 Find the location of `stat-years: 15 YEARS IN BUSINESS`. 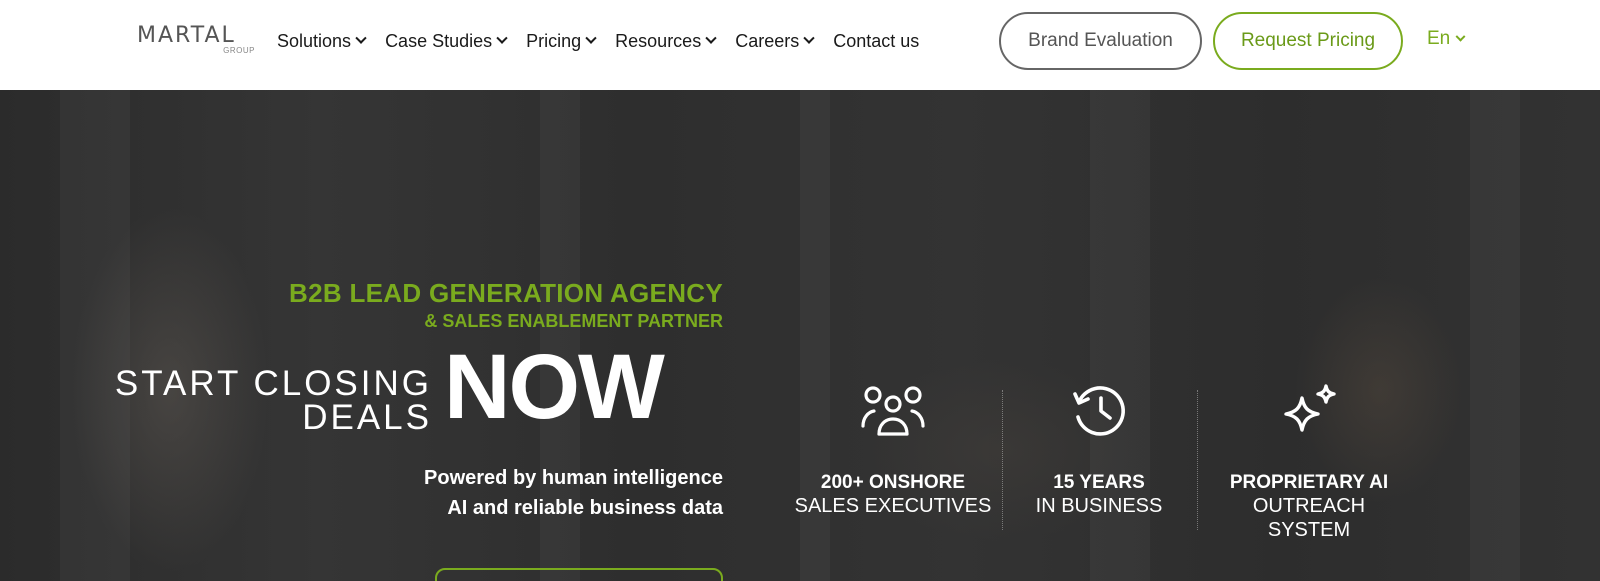

stat-years: 15 YEARS IN BUSINESS is located at coordinates (1099, 450).